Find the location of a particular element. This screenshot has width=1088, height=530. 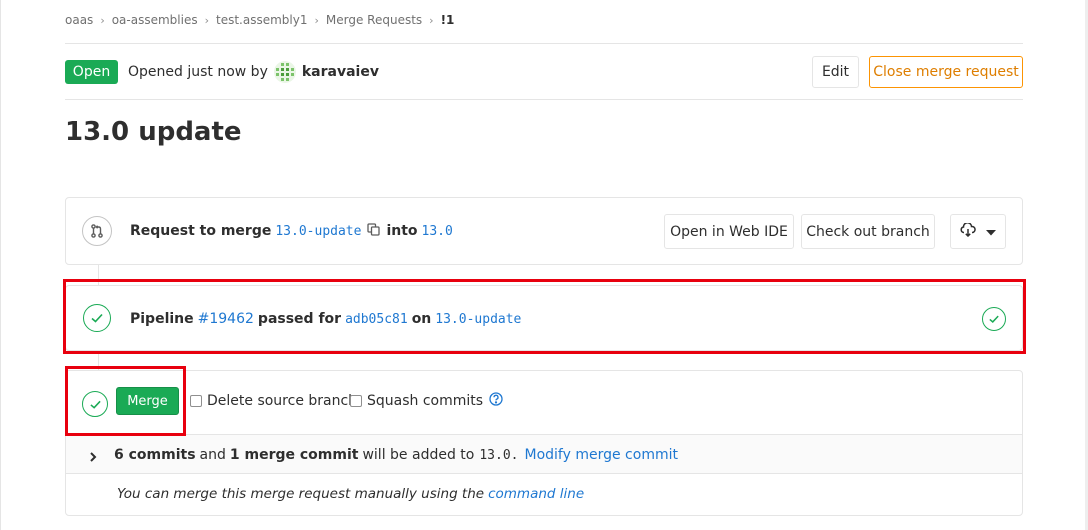

commits-count: 6 commits is located at coordinates (155, 455).